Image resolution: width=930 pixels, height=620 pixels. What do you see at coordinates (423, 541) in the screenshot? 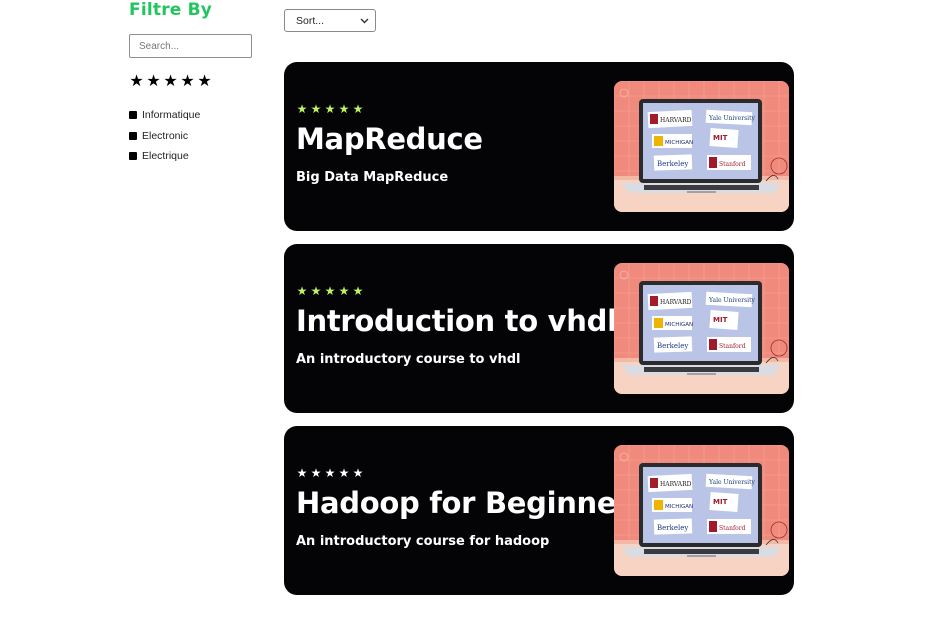
I see `course-subtitle: An introductory course for hadoop` at bounding box center [423, 541].